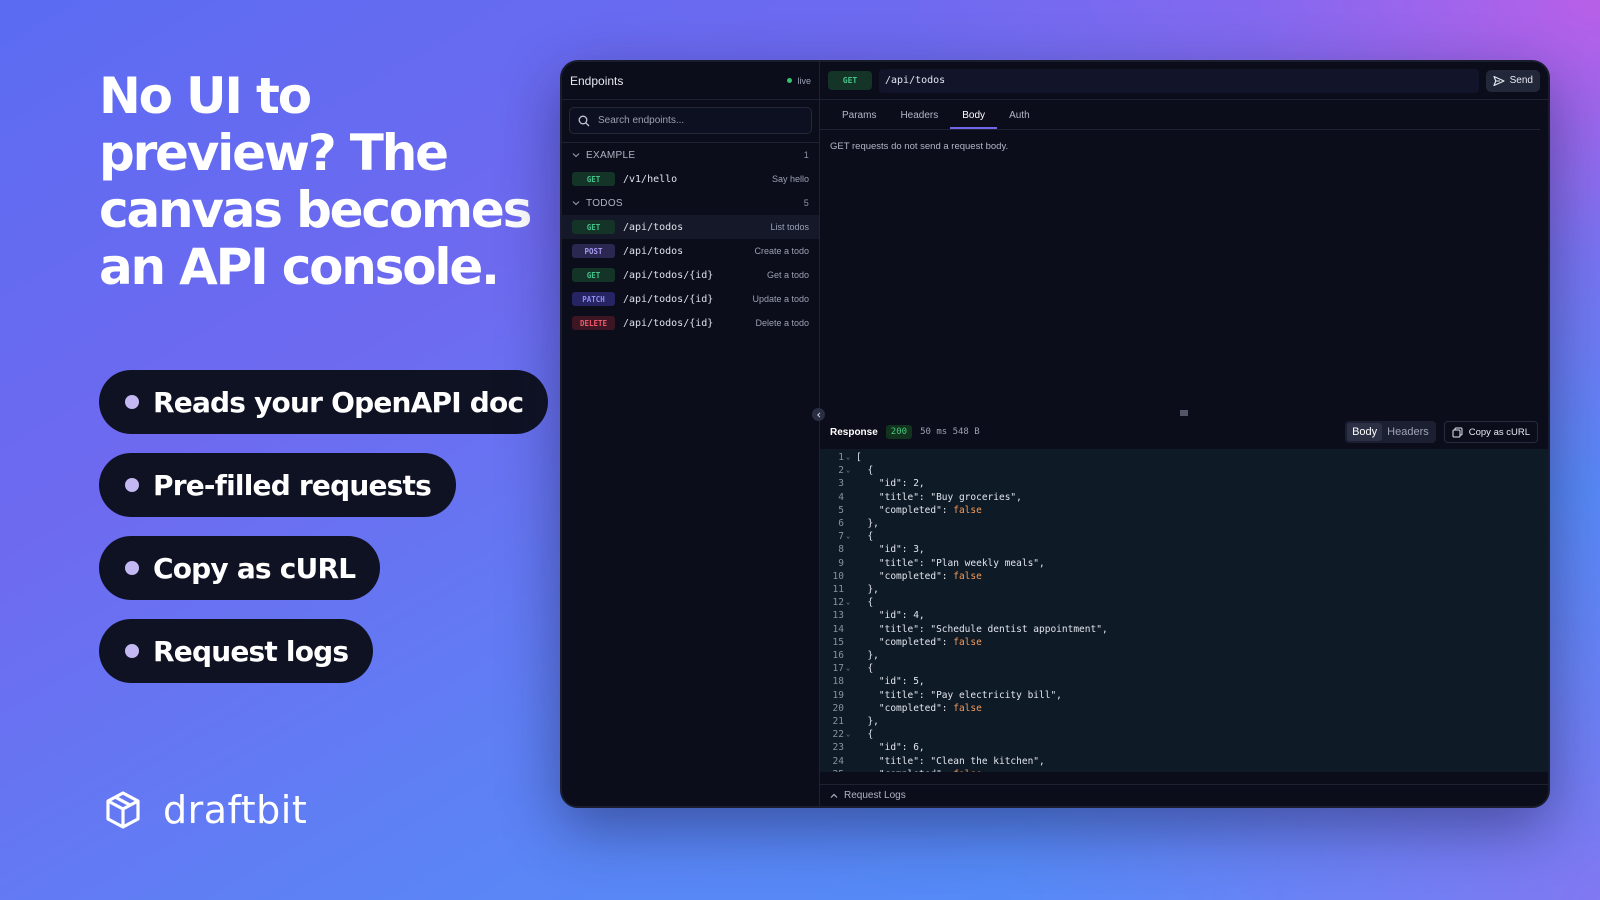 Image resolution: width=1600 pixels, height=900 pixels. I want to click on draftbit-logo-icon, so click(123, 810).